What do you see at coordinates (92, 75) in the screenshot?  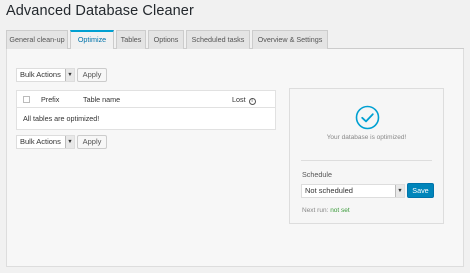 I see `apply-button-top: Apply` at bounding box center [92, 75].